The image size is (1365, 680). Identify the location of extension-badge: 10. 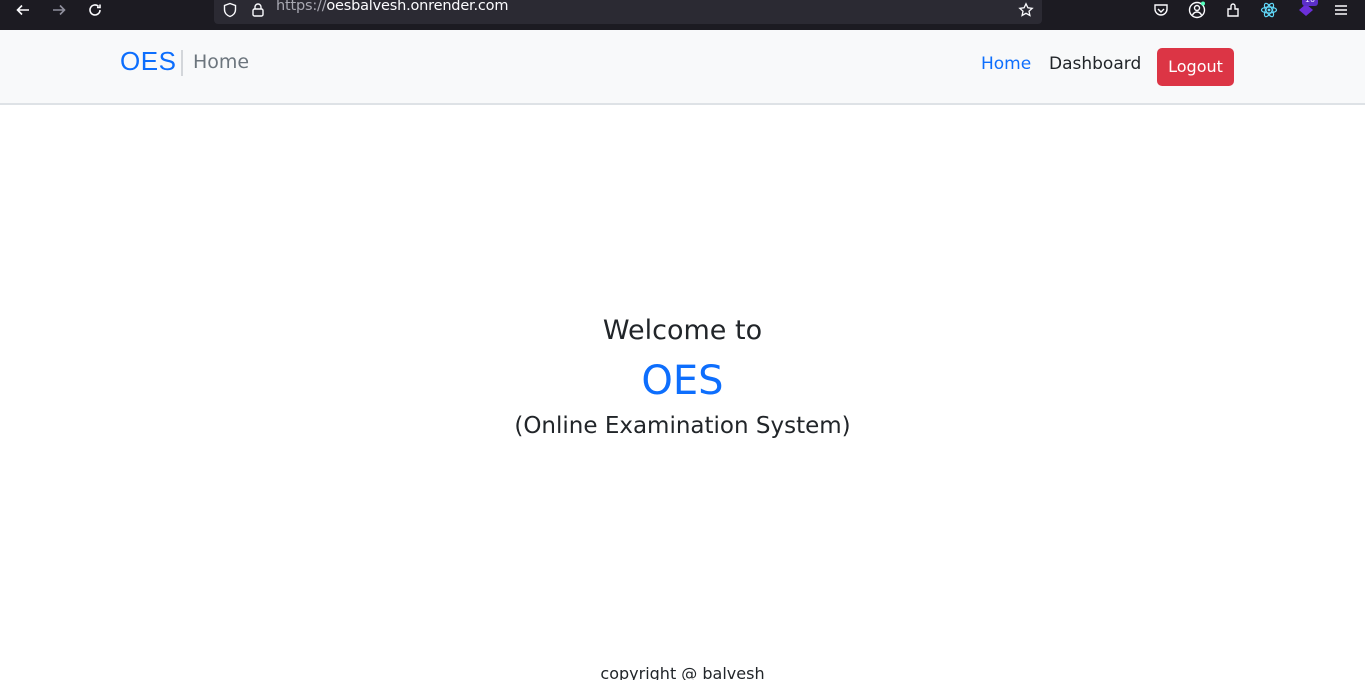
(1310, 3).